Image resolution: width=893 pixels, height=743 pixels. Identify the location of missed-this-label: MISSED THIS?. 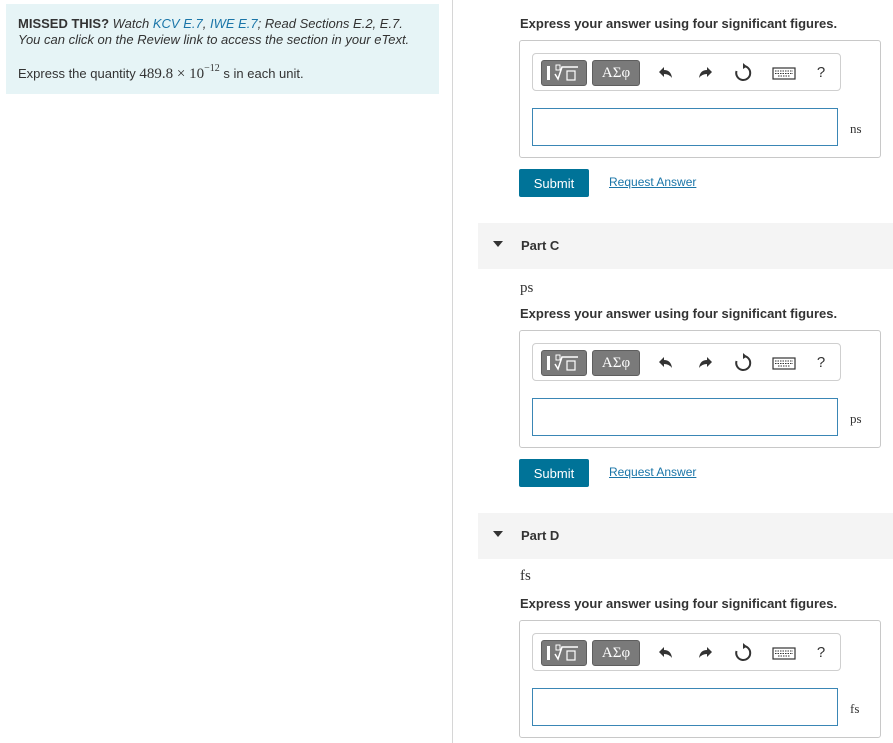
(64, 23).